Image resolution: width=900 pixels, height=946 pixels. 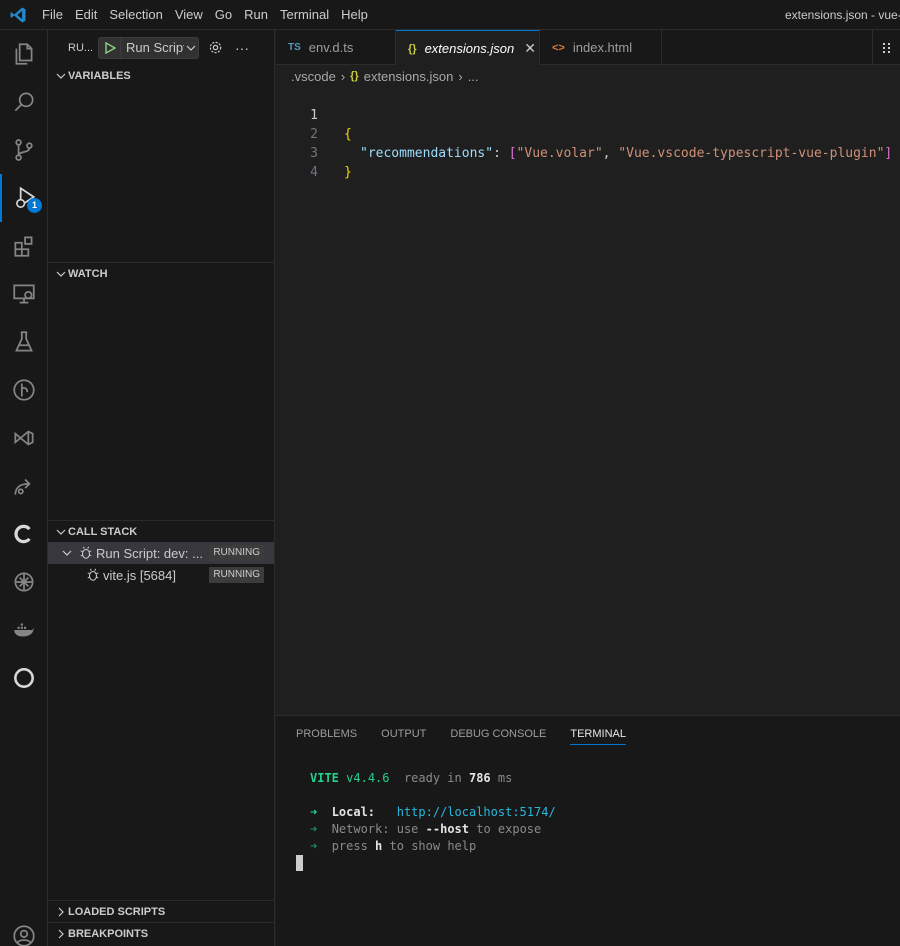 I want to click on codeium-icon, so click(x=24, y=534).